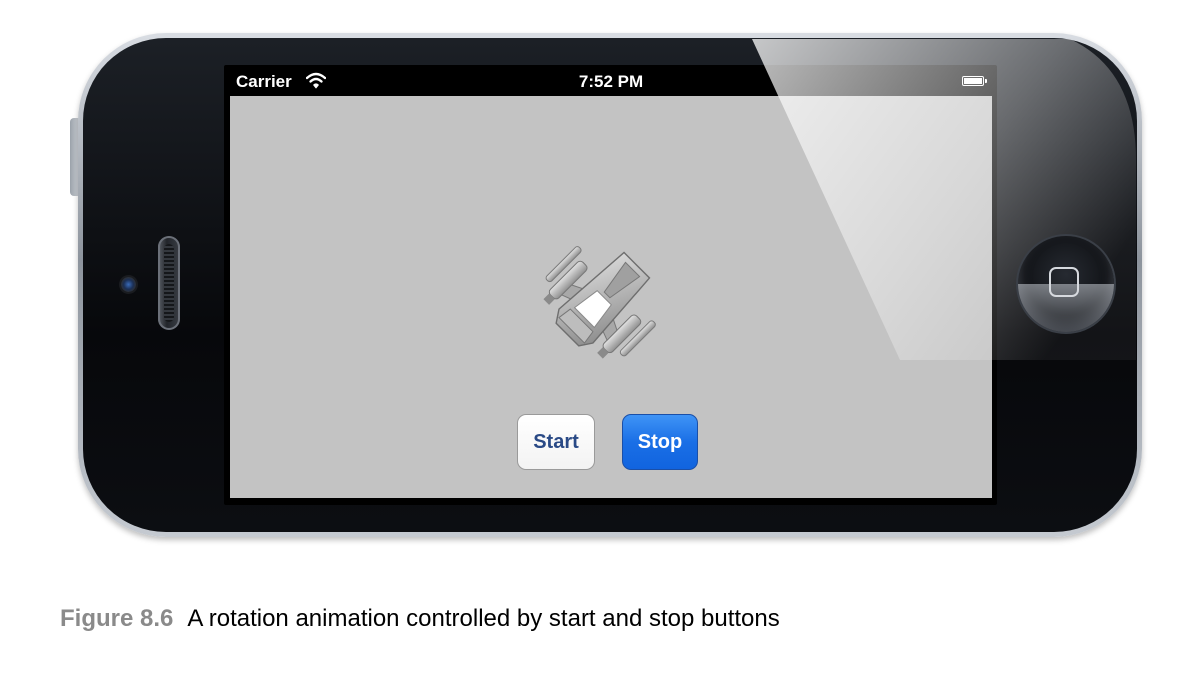 The height and width of the screenshot is (674, 1184). Describe the element at coordinates (169, 283) in the screenshot. I see `earpiece-speaker` at that location.